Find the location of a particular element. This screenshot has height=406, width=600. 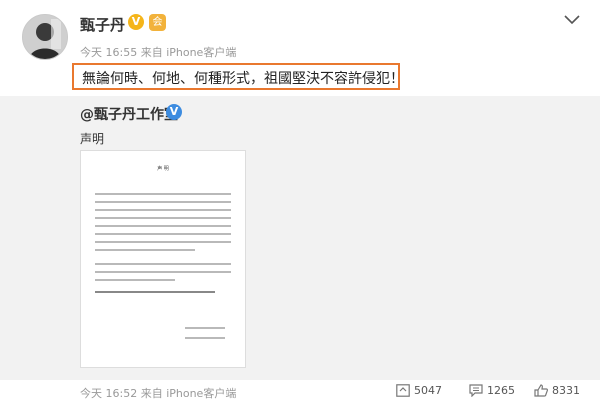

document-title: 声 明 is located at coordinates (163, 169).